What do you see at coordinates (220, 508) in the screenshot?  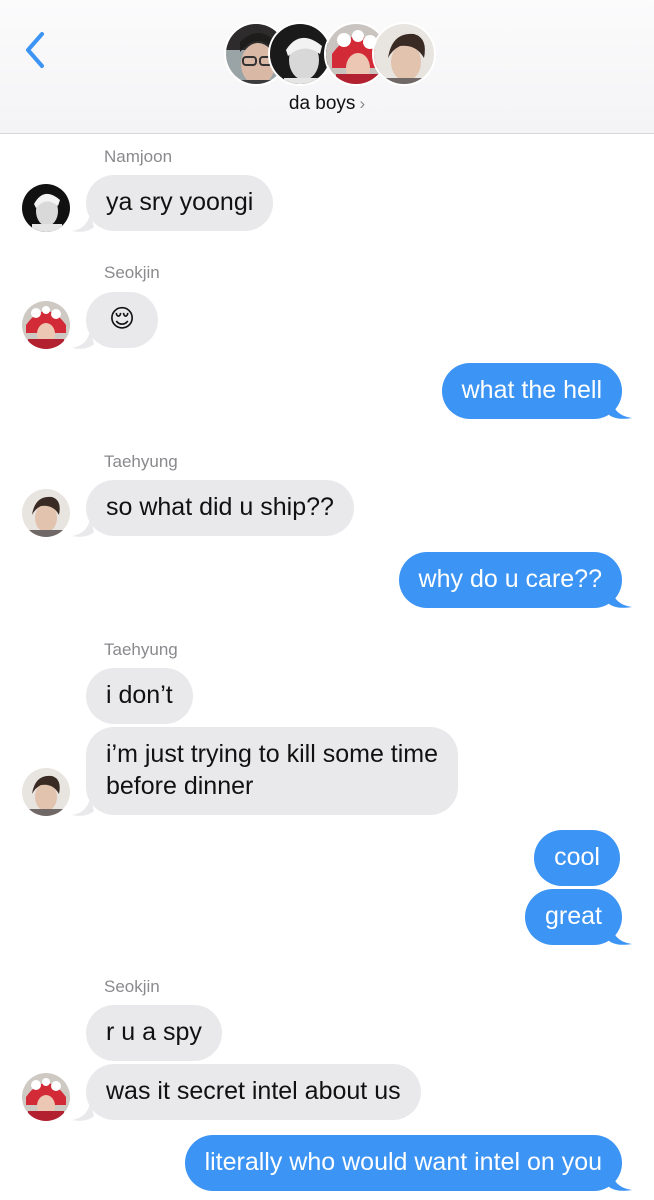 I see `message-bubble-incoming: so what did u ship??` at bounding box center [220, 508].